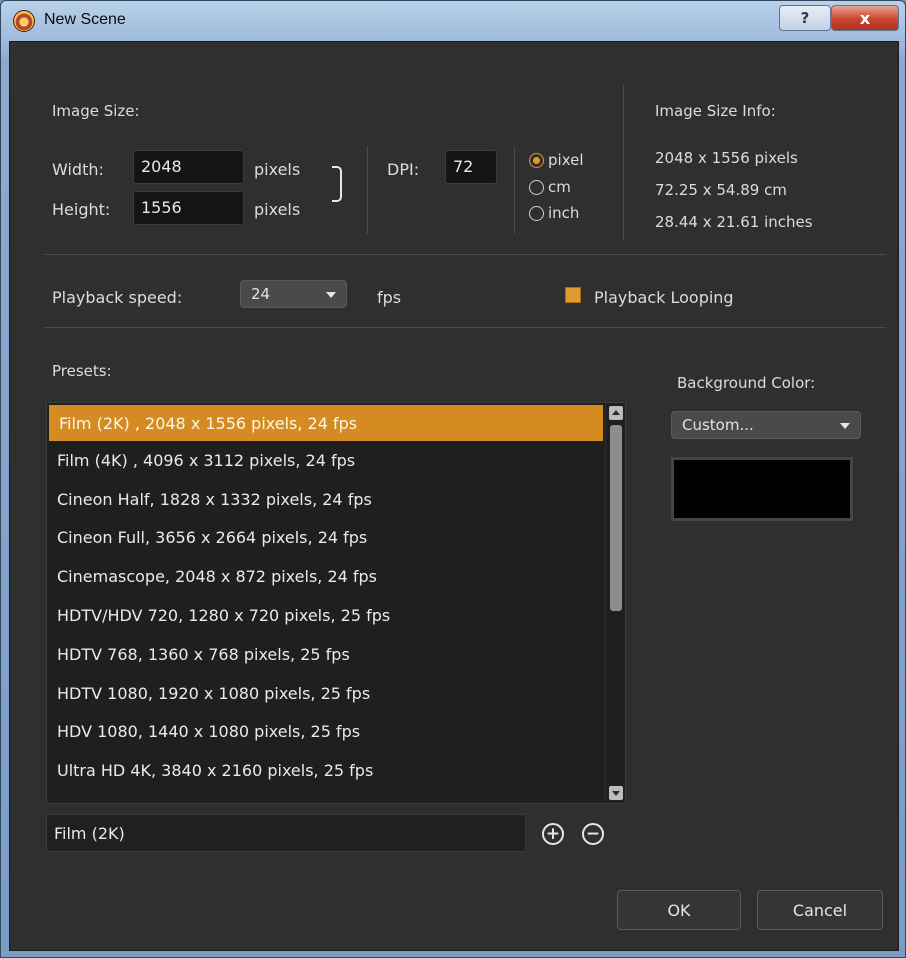 The width and height of the screenshot is (906, 958). I want to click on width-label: Width:, so click(78, 169).